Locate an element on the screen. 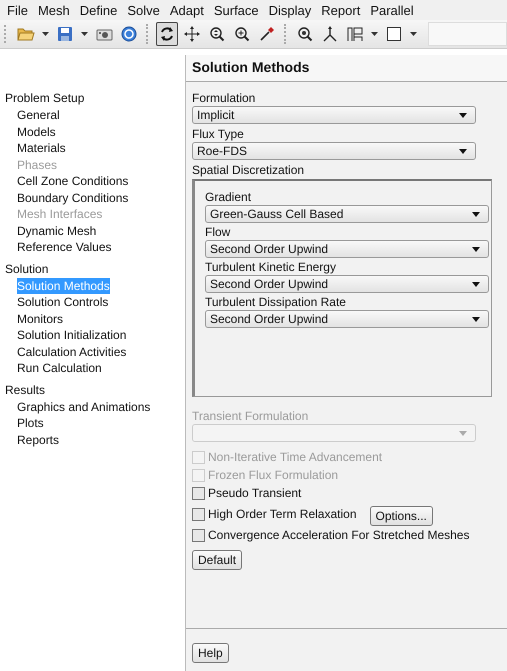 This screenshot has width=507, height=671. dropdown: Implicit is located at coordinates (334, 115).